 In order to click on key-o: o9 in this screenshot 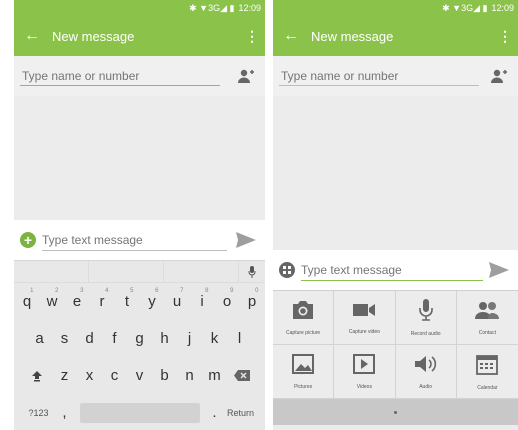, I will do `click(227, 302)`.